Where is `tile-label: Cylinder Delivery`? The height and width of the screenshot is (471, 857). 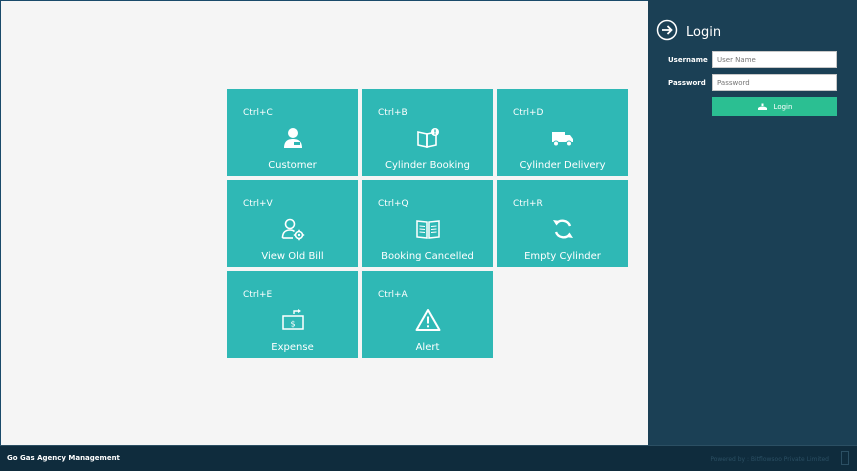 tile-label: Cylinder Delivery is located at coordinates (562, 165).